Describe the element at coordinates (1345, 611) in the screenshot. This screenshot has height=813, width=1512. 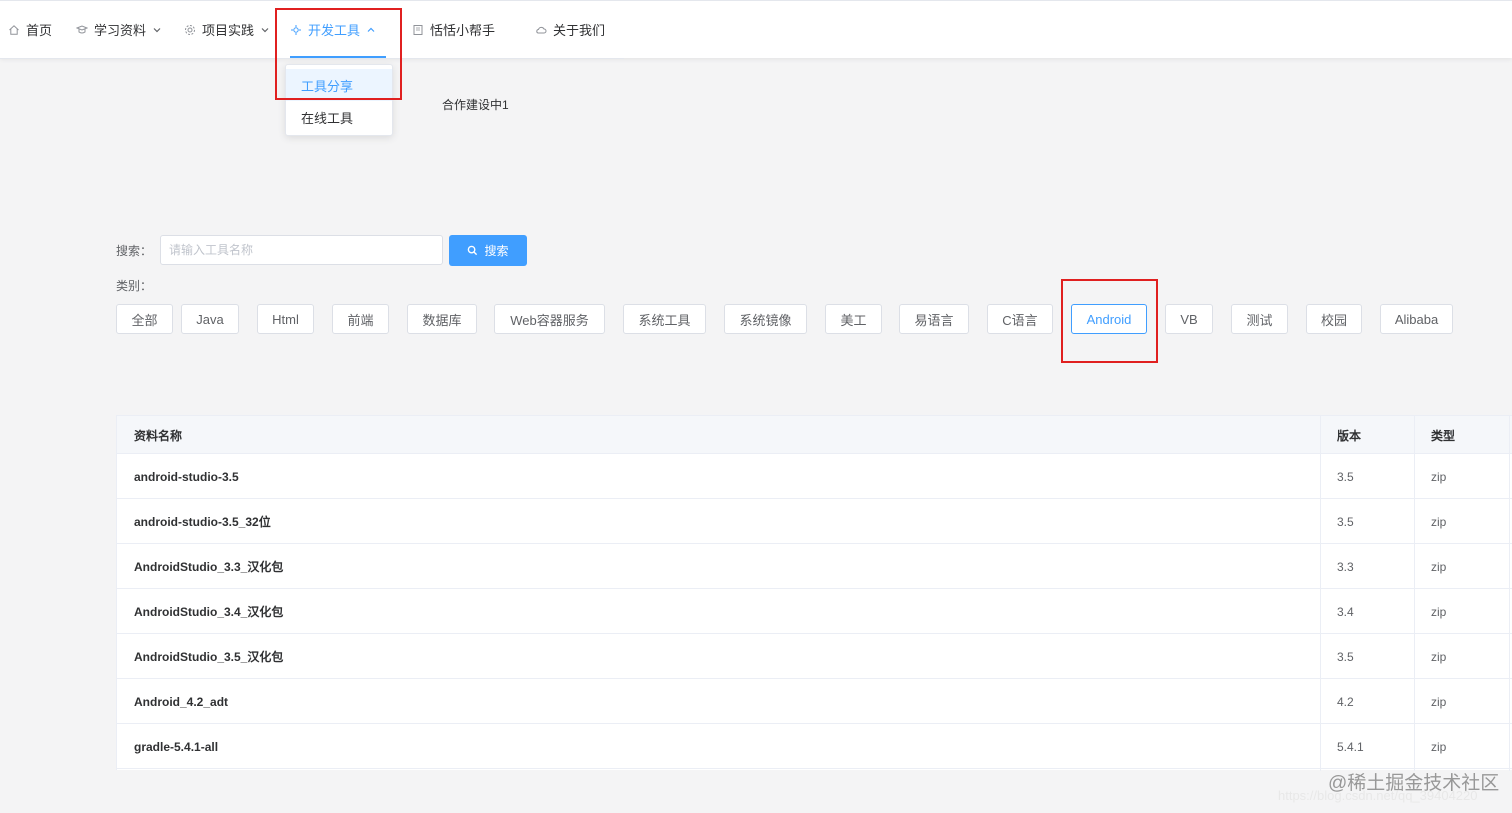
I see `cell-version: 3.4` at that location.